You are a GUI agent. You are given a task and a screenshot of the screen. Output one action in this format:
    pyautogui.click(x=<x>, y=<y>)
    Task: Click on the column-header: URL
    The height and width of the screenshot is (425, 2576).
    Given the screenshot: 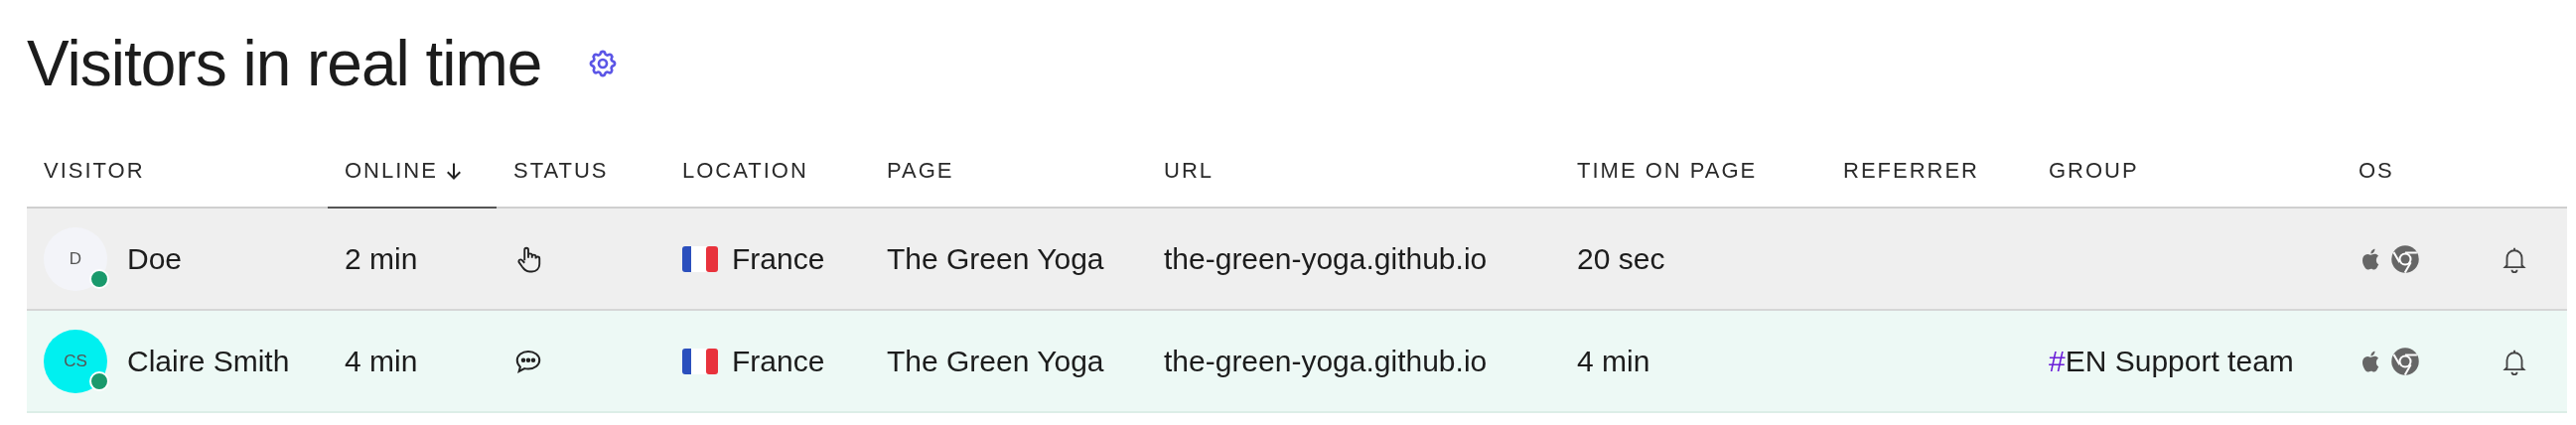 What is the action you would take?
    pyautogui.click(x=1353, y=171)
    